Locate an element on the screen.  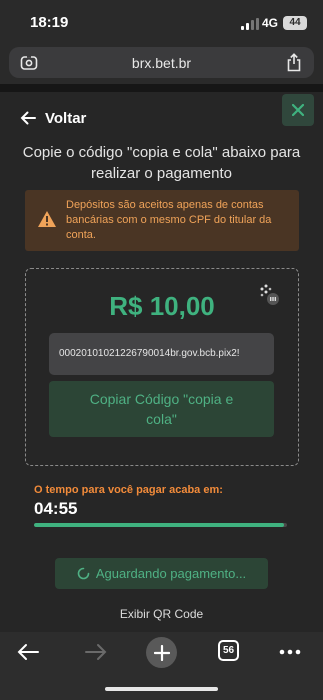
address-bar: brx.bet.br is located at coordinates (161, 62).